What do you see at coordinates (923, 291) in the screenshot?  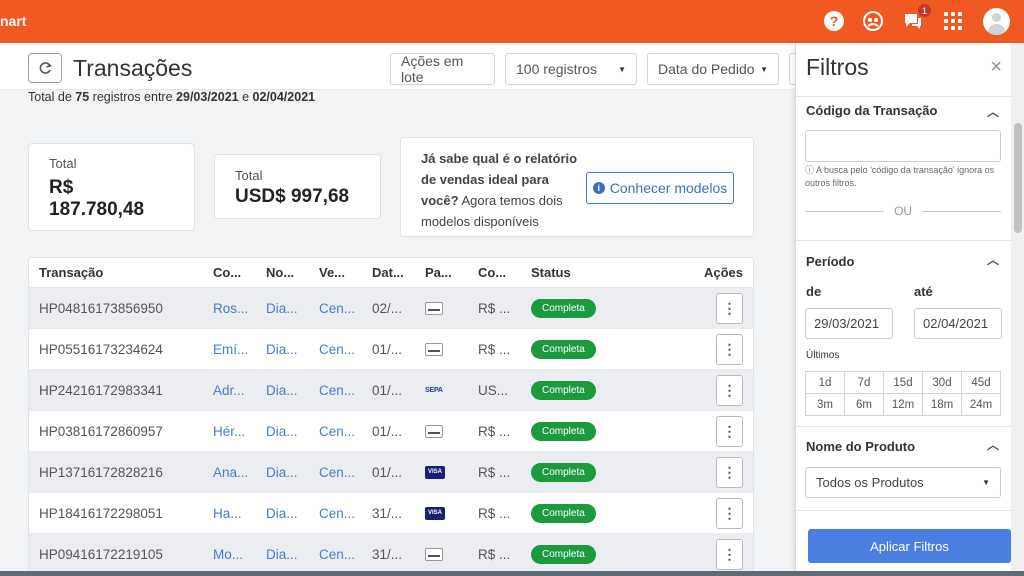 I see `to-label: até` at bounding box center [923, 291].